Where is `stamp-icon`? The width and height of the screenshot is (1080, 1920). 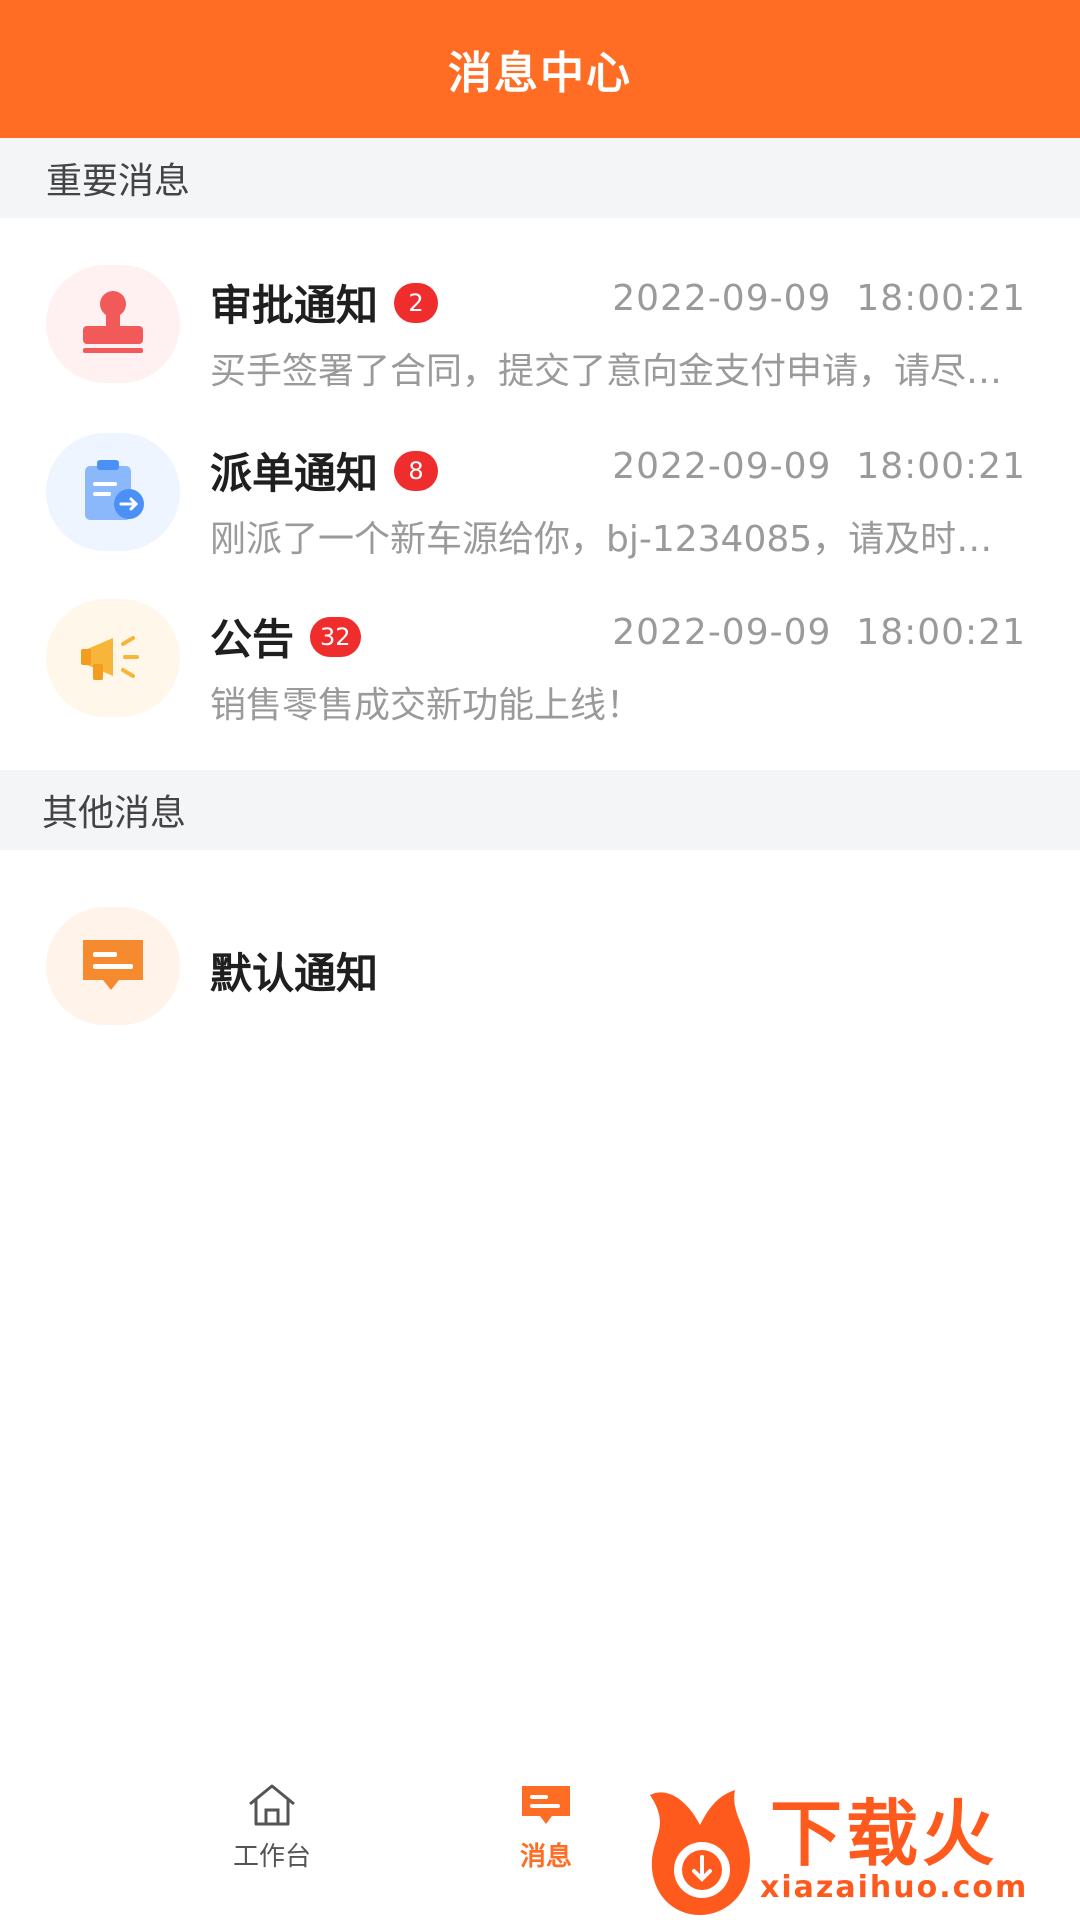 stamp-icon is located at coordinates (113, 324).